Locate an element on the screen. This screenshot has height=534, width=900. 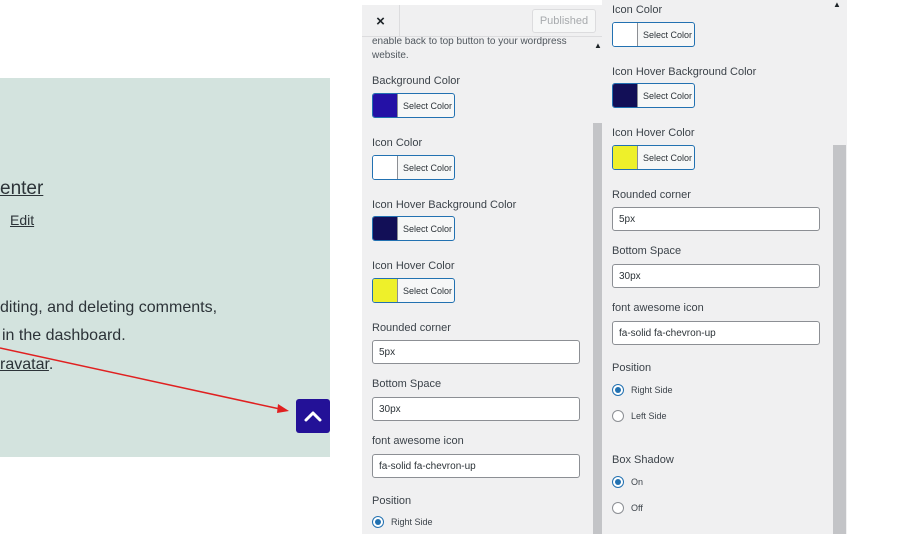
position-left-option: Left Side is located at coordinates (639, 416).